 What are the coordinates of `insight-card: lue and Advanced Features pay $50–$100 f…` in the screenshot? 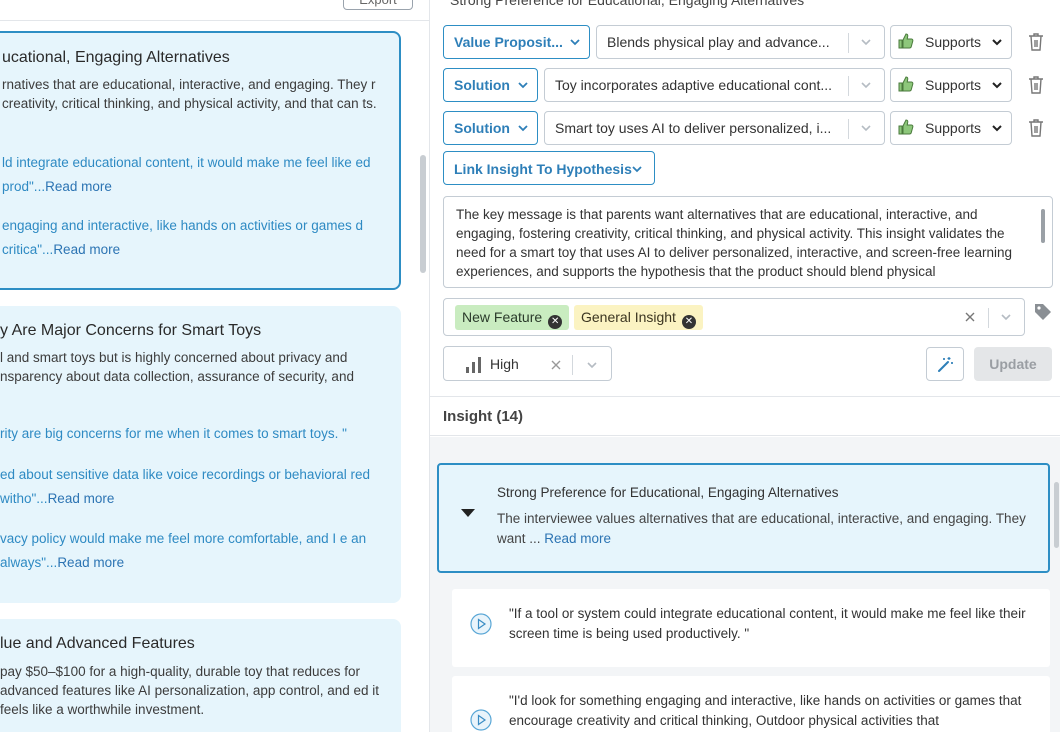 It's located at (200, 675).